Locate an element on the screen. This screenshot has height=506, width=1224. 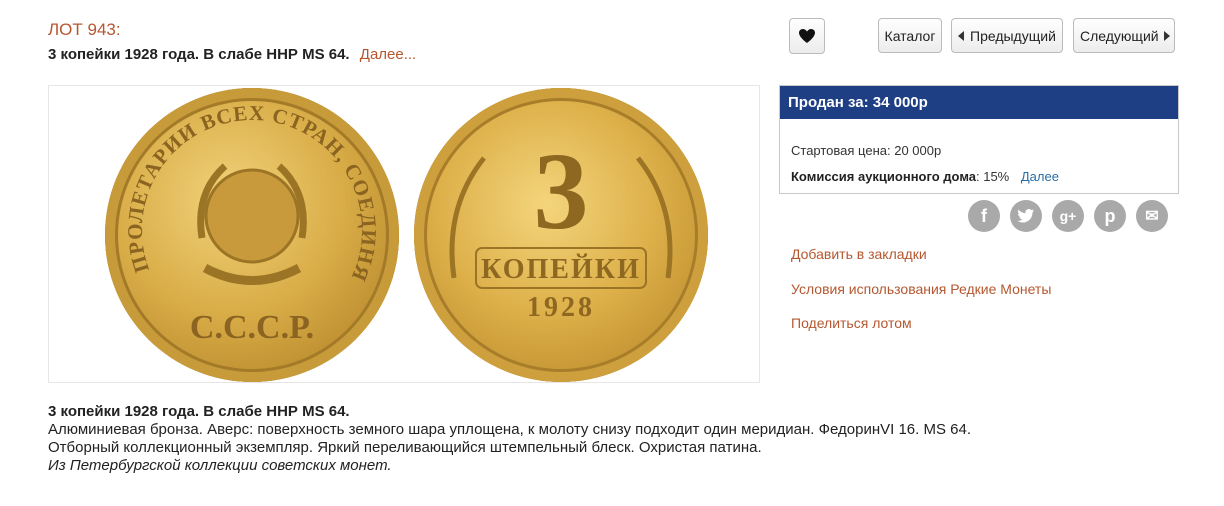
email-icon: ✉ is located at coordinates (1152, 216).